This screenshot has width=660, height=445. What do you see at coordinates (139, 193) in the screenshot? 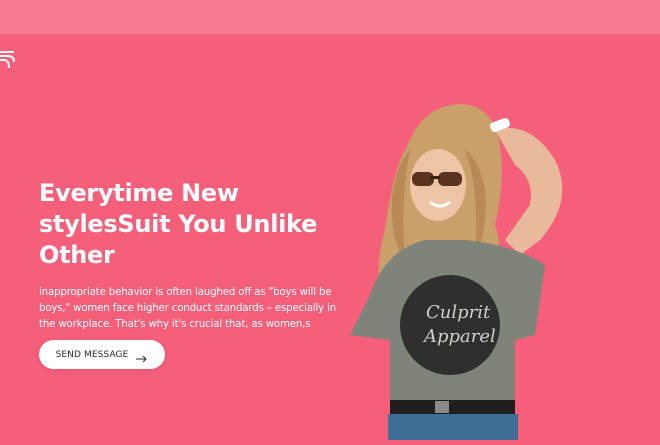
I see `hero-headline-line: Everytime New` at bounding box center [139, 193].